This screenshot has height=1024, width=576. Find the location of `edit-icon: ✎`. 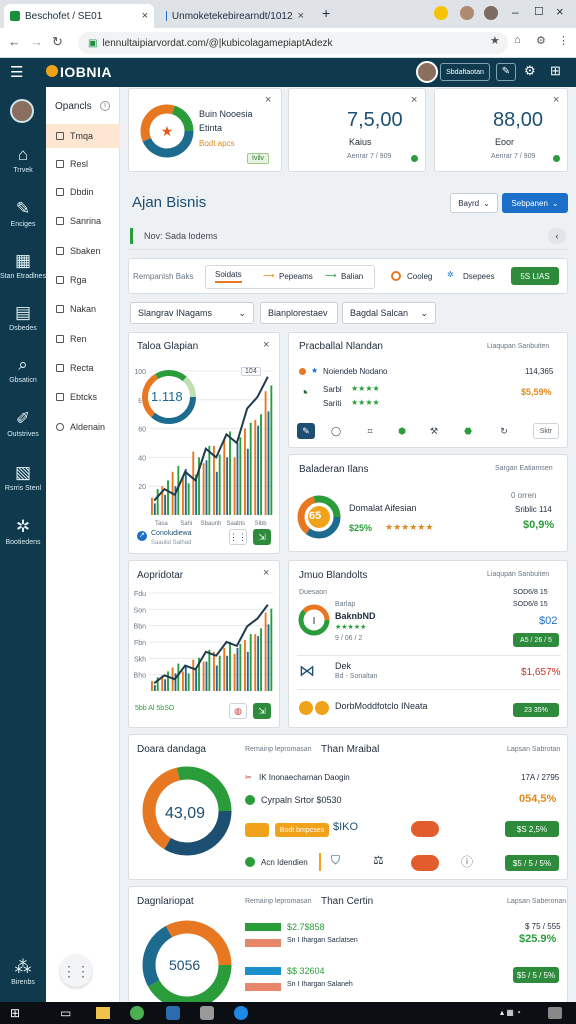

edit-icon: ✎ is located at coordinates (23, 208).